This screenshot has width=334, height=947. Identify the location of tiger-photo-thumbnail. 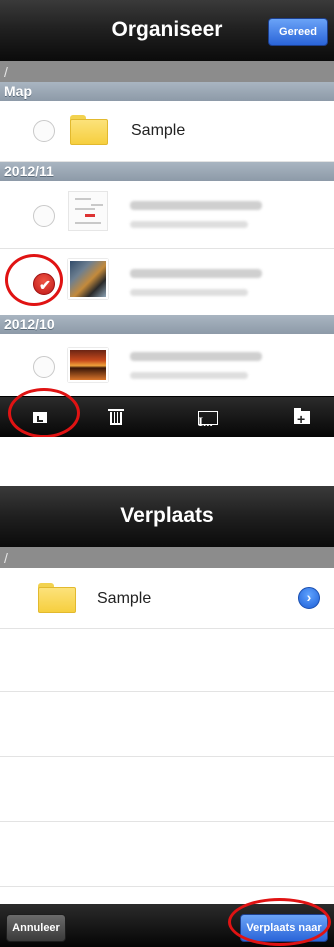
(88, 279).